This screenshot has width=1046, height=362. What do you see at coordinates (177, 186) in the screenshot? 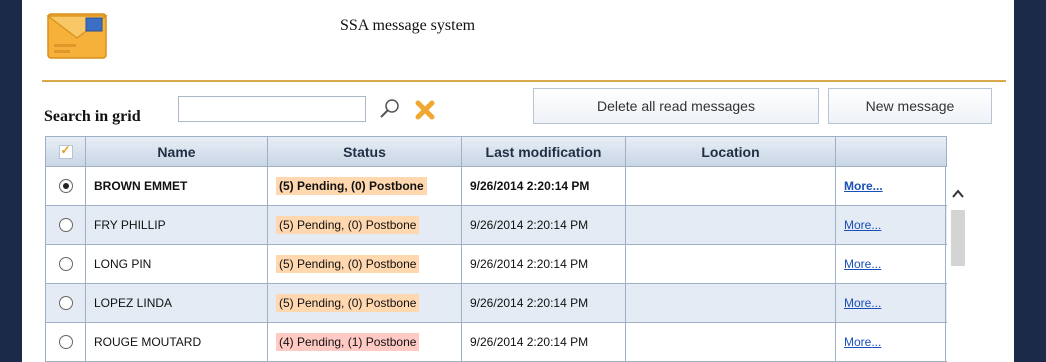
I see `name-cell: BROWN EMMET` at bounding box center [177, 186].